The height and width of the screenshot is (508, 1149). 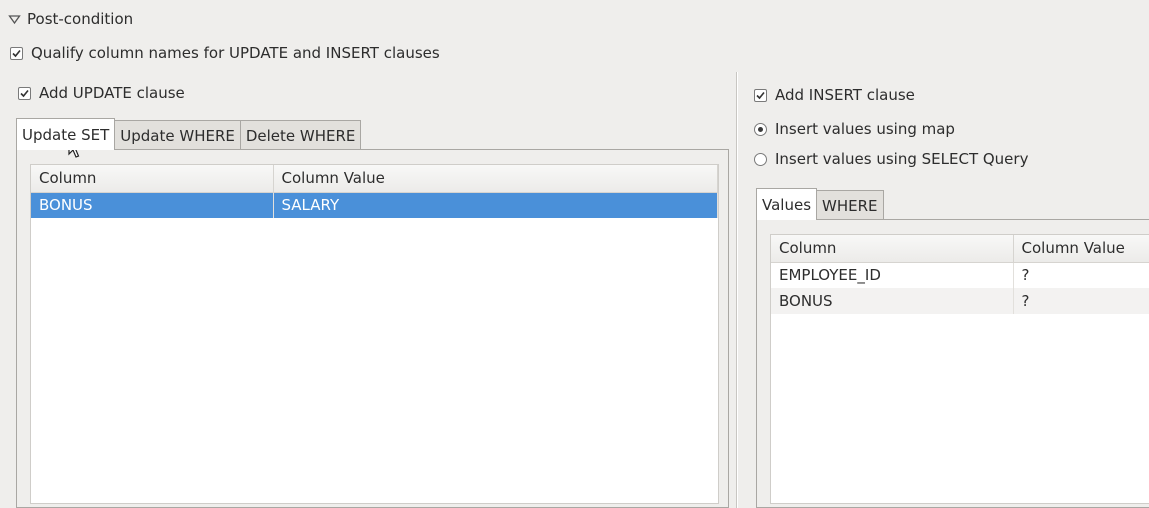 I want to click on update-tabbar: Update SET Update WHERE Delete WHERE, so click(x=189, y=133).